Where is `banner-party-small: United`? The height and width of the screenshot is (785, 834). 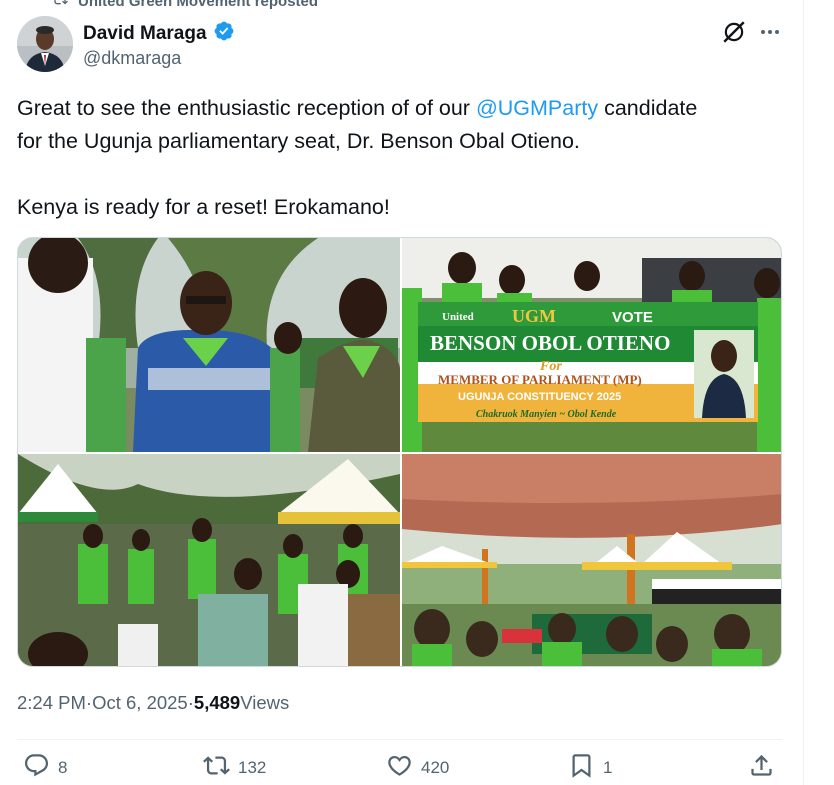 banner-party-small: United is located at coordinates (458, 317).